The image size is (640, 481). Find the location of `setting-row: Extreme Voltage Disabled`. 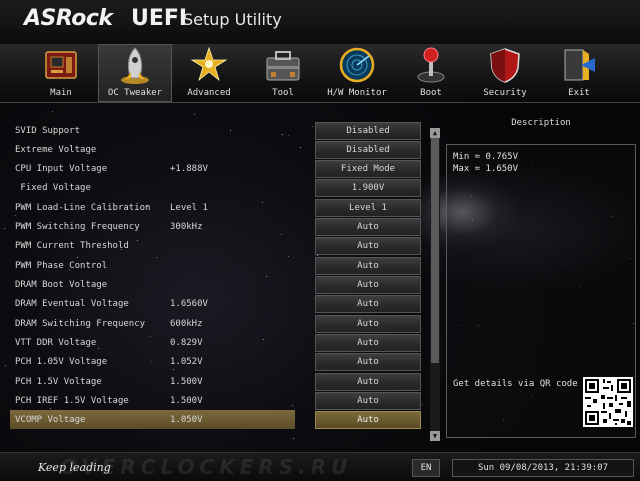

setting-row: Extreme Voltage Disabled is located at coordinates (220, 149).